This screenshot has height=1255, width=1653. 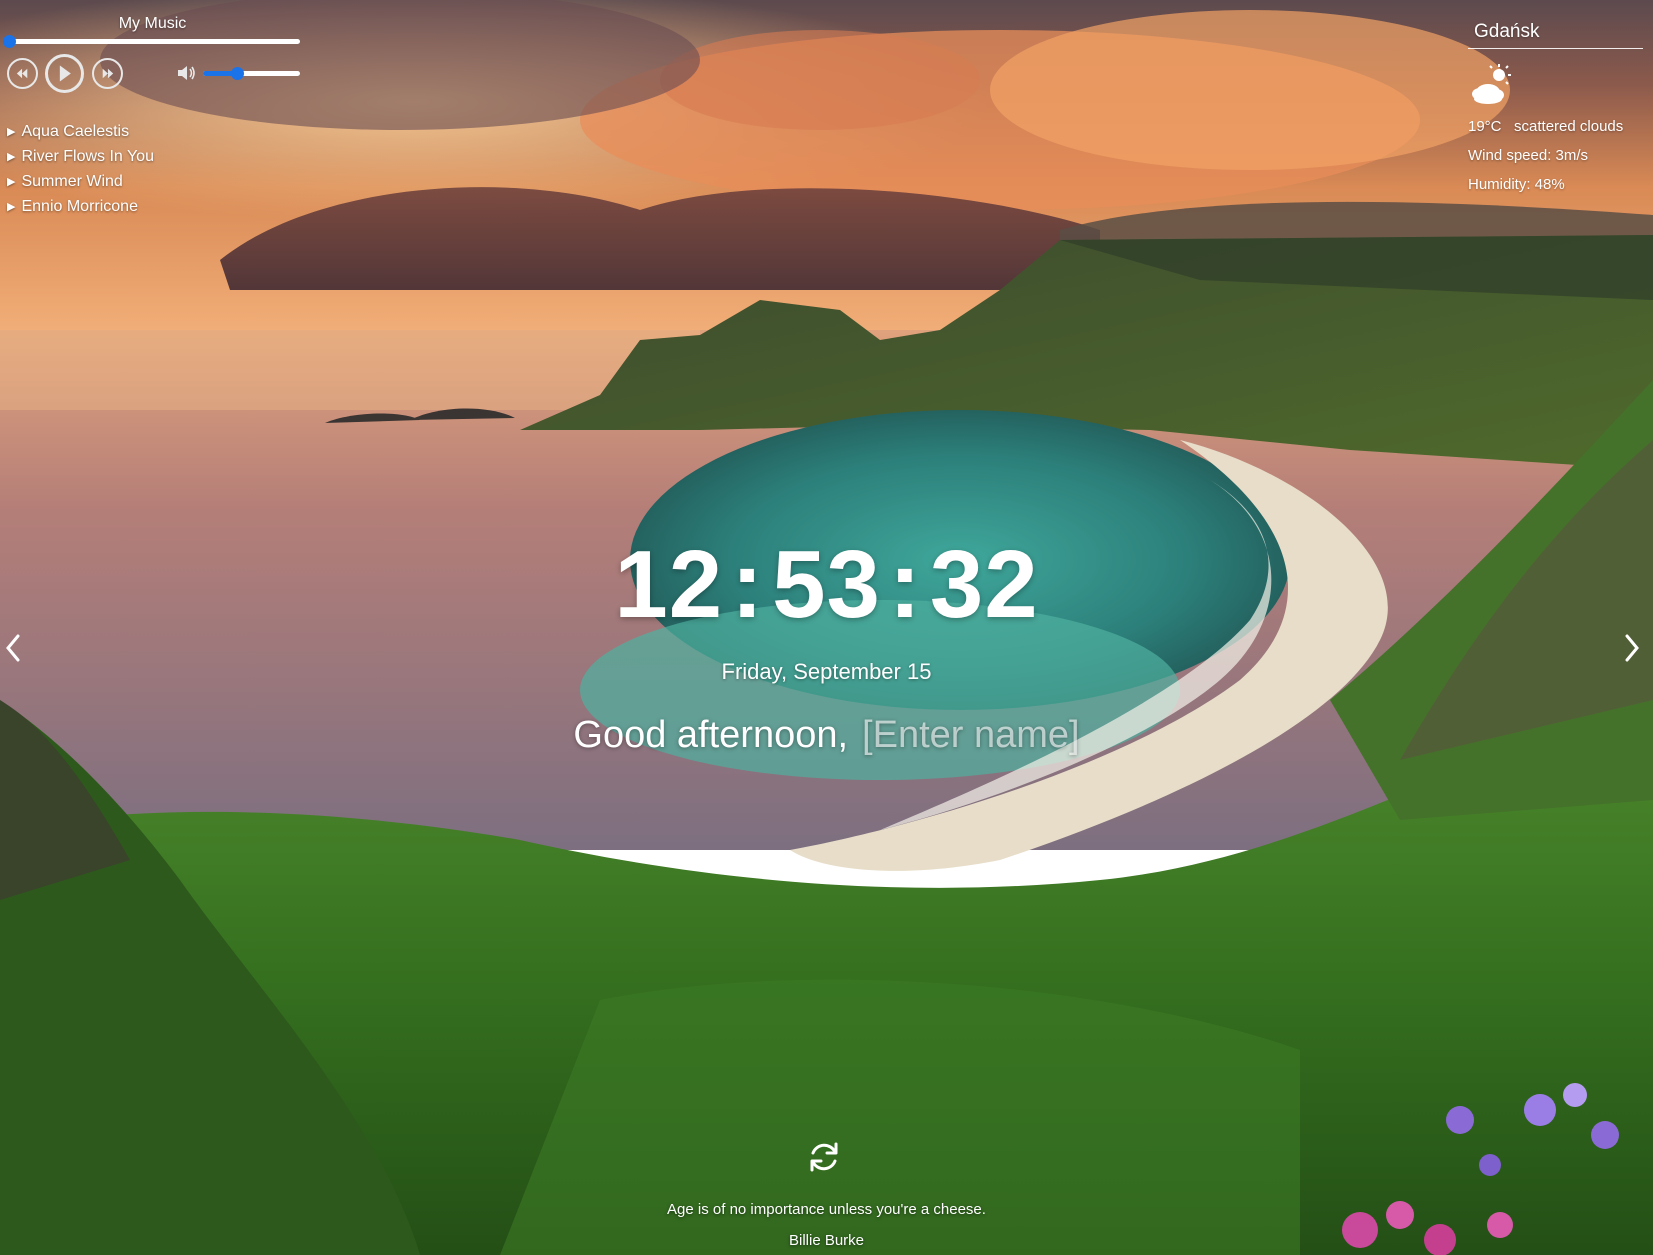 I want to click on greeting: Good afternoon, [Enter name], so click(x=826, y=735).